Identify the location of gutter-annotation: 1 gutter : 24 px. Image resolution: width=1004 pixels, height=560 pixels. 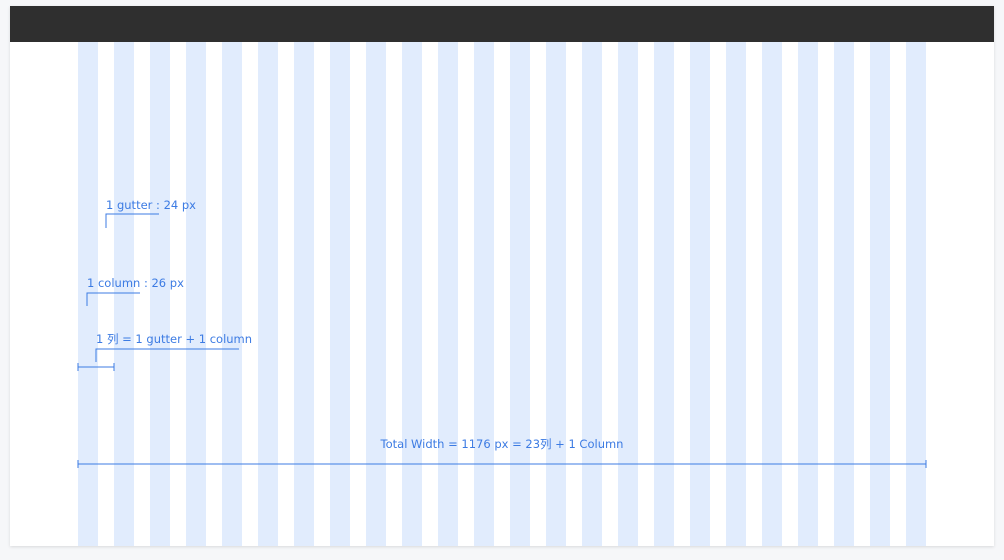
(150, 213).